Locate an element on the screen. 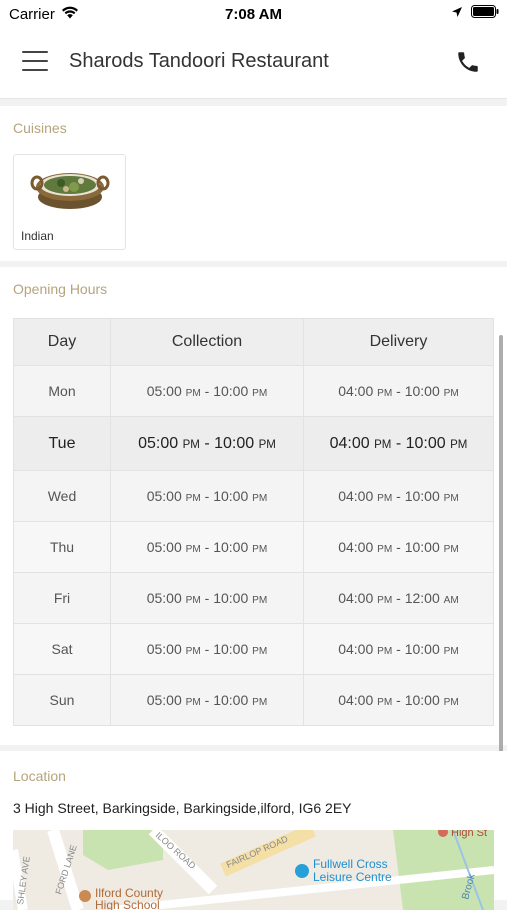 Image resolution: width=507 pixels, height=910 pixels. location-title: Location is located at coordinates (39, 776).